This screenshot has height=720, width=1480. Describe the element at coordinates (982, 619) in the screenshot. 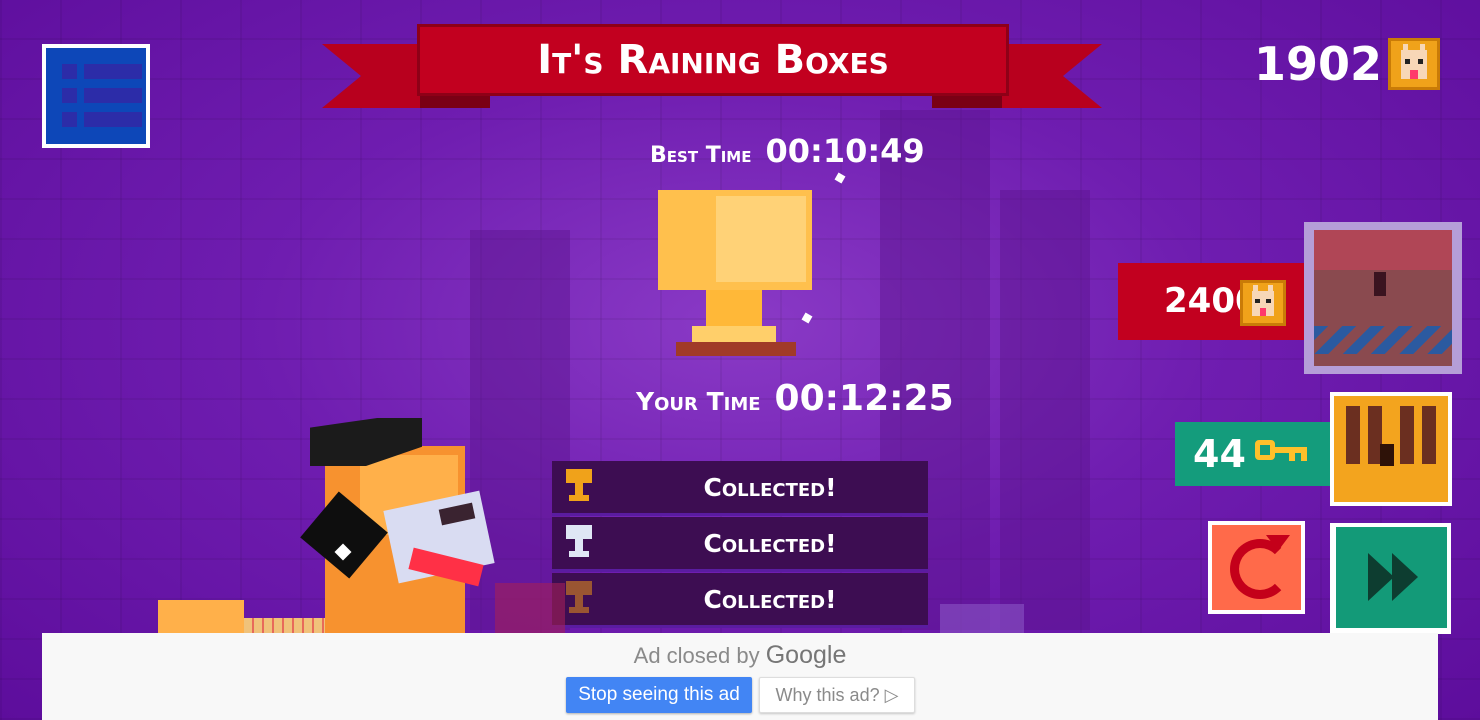

I see `floor-block` at that location.